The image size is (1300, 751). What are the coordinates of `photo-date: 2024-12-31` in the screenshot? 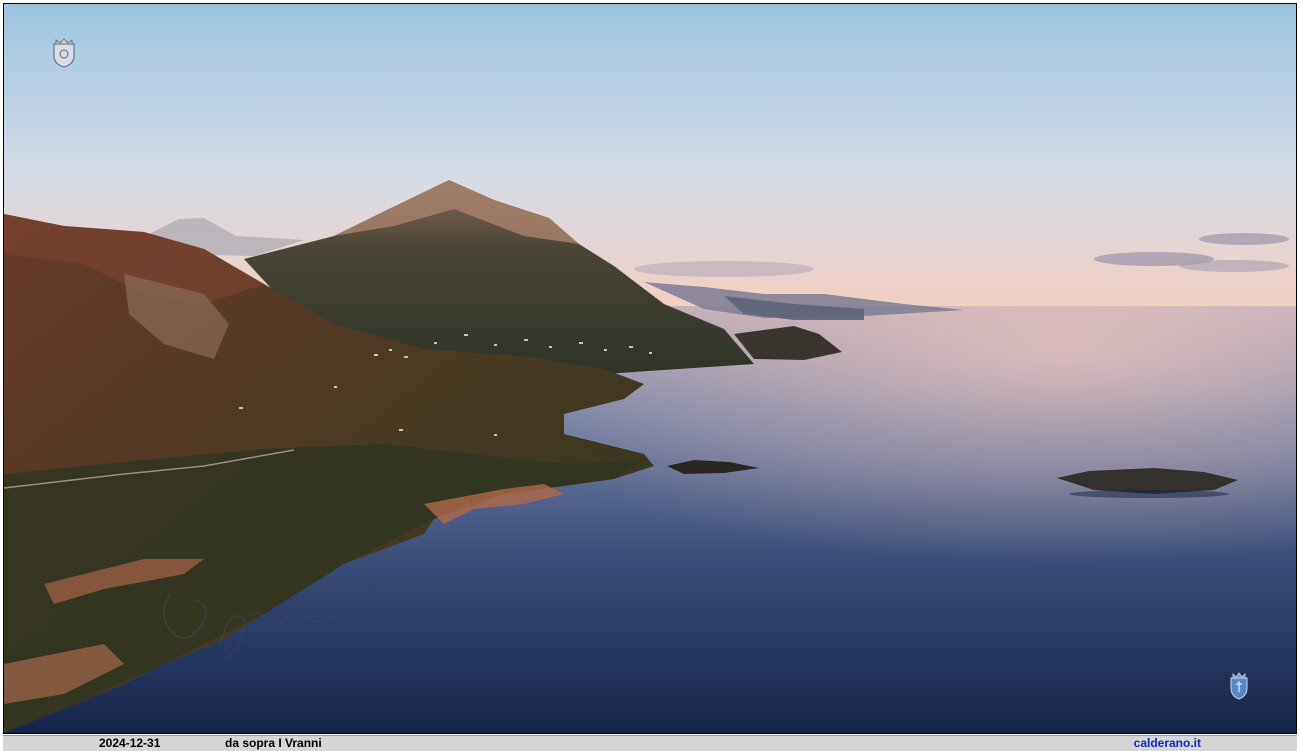 It's located at (130, 743).